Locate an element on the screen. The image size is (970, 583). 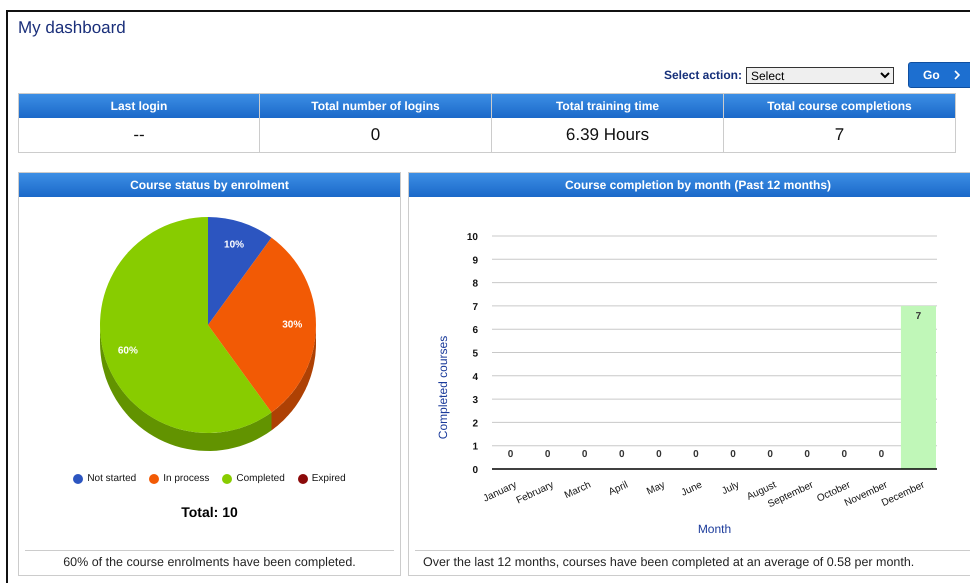
go-button: Go is located at coordinates (939, 75).